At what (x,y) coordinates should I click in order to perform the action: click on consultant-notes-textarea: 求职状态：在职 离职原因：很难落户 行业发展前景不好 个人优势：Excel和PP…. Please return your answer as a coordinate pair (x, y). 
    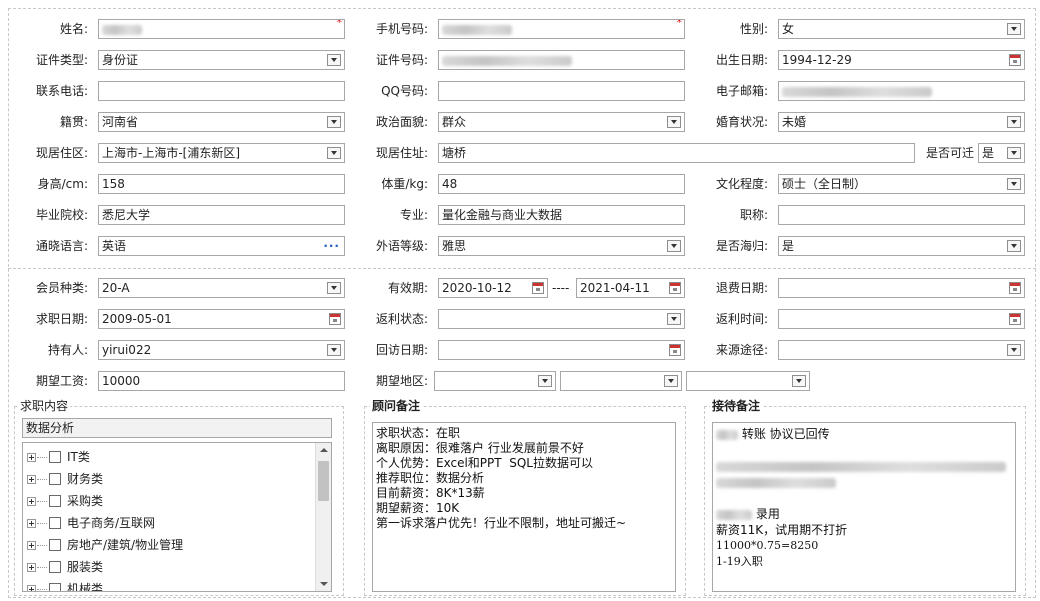
    Looking at the image, I should click on (524, 507).